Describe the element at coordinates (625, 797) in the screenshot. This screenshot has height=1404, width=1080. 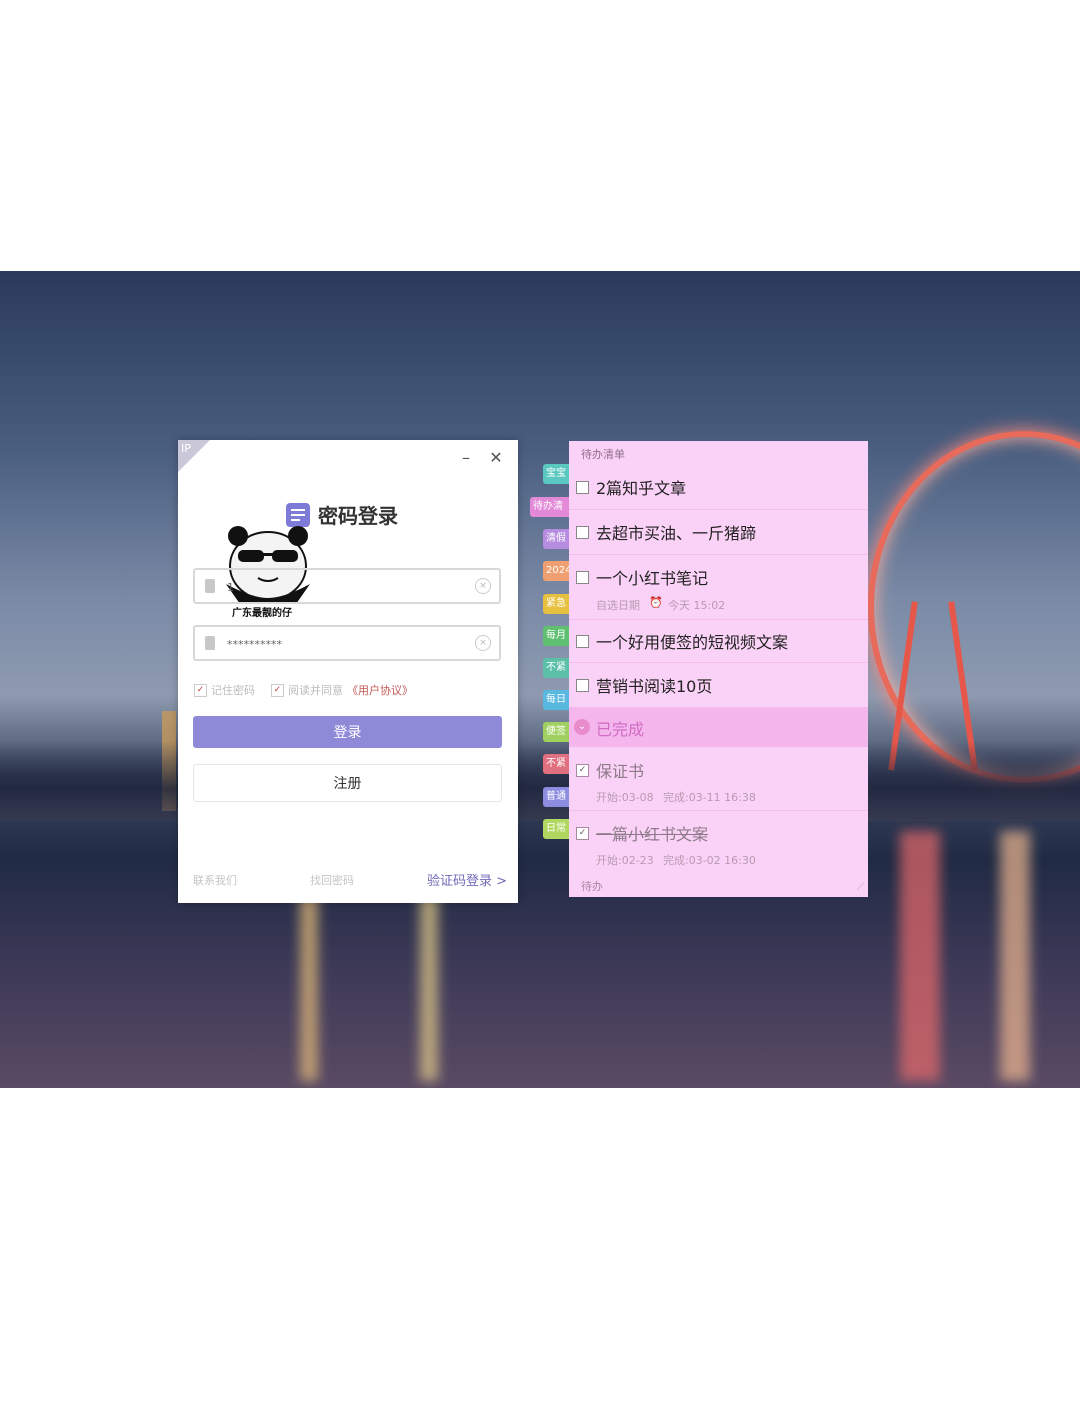
I see `completed-start-date: 开始:03-08` at that location.